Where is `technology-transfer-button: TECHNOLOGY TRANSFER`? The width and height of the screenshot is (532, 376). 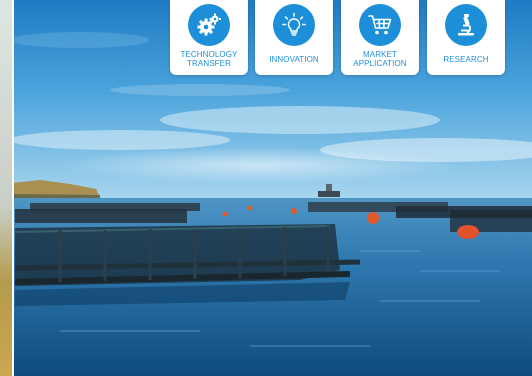
technology-transfer-button: TECHNOLOGY TRANSFER is located at coordinates (209, 37).